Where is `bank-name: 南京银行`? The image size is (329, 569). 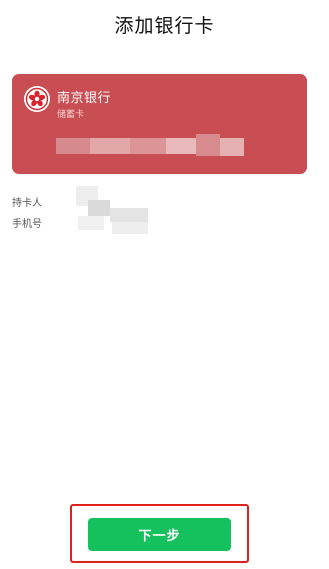
bank-name: 南京银行 is located at coordinates (84, 98).